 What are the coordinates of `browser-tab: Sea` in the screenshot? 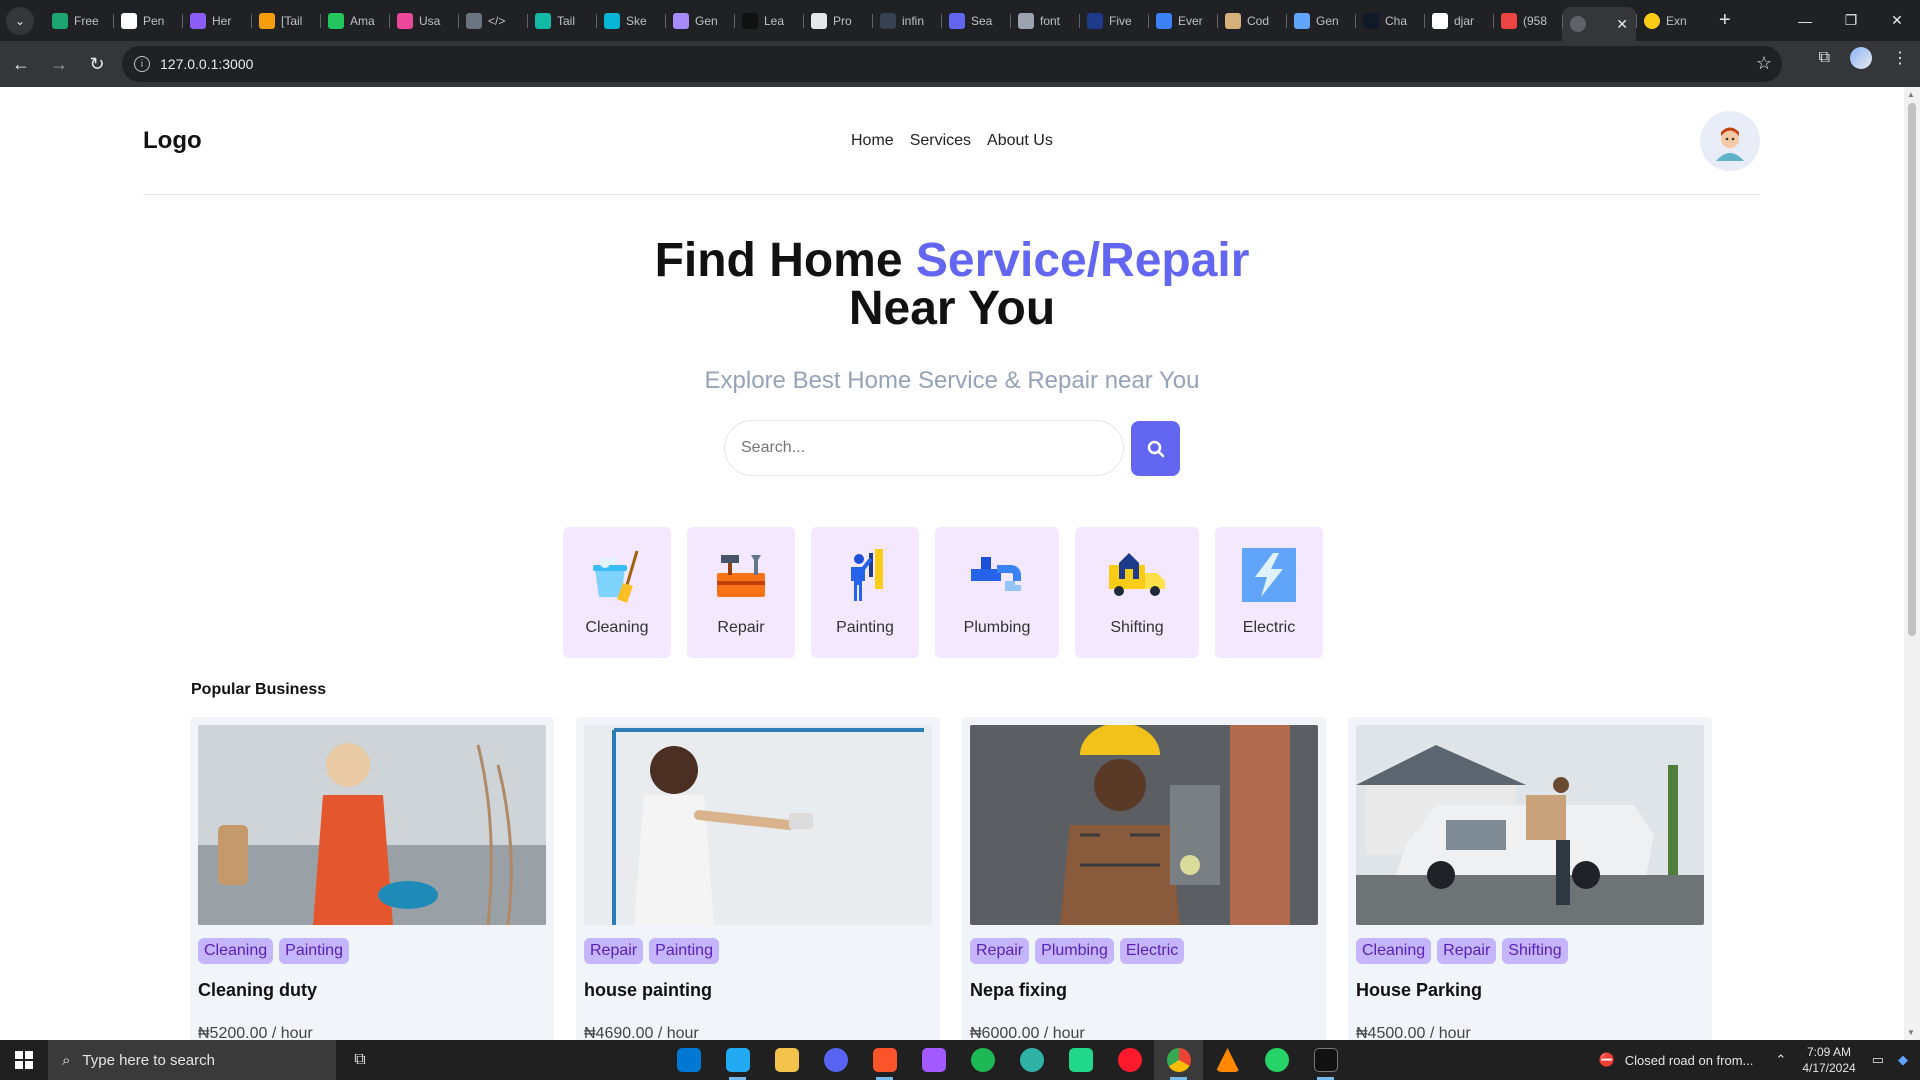 It's located at (975, 21).